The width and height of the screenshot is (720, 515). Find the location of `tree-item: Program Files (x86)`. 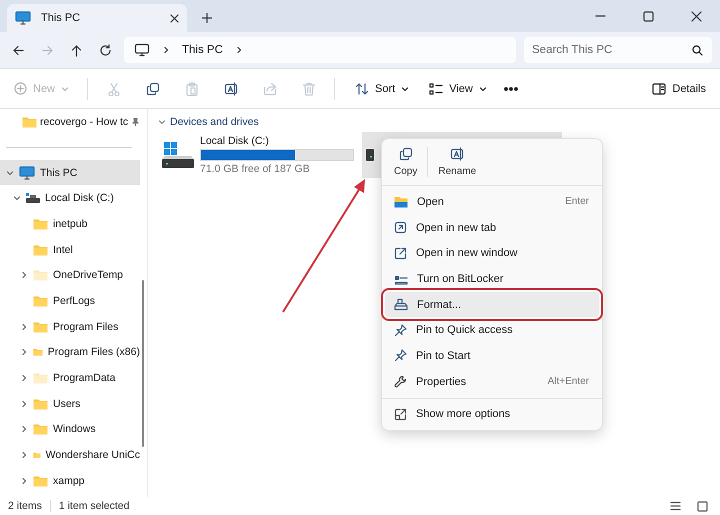

tree-item: Program Files (x86) is located at coordinates (70, 353).